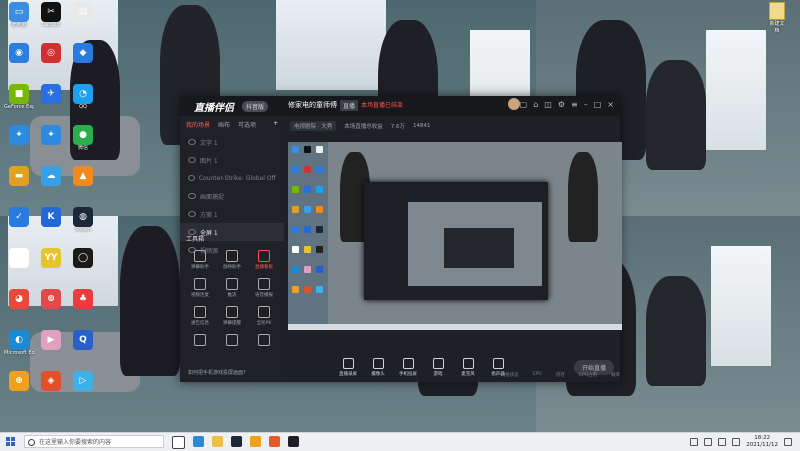 This screenshot has width=800, height=451. Describe the element at coordinates (574, 104) in the screenshot. I see `menu-icon: ≡` at that location.